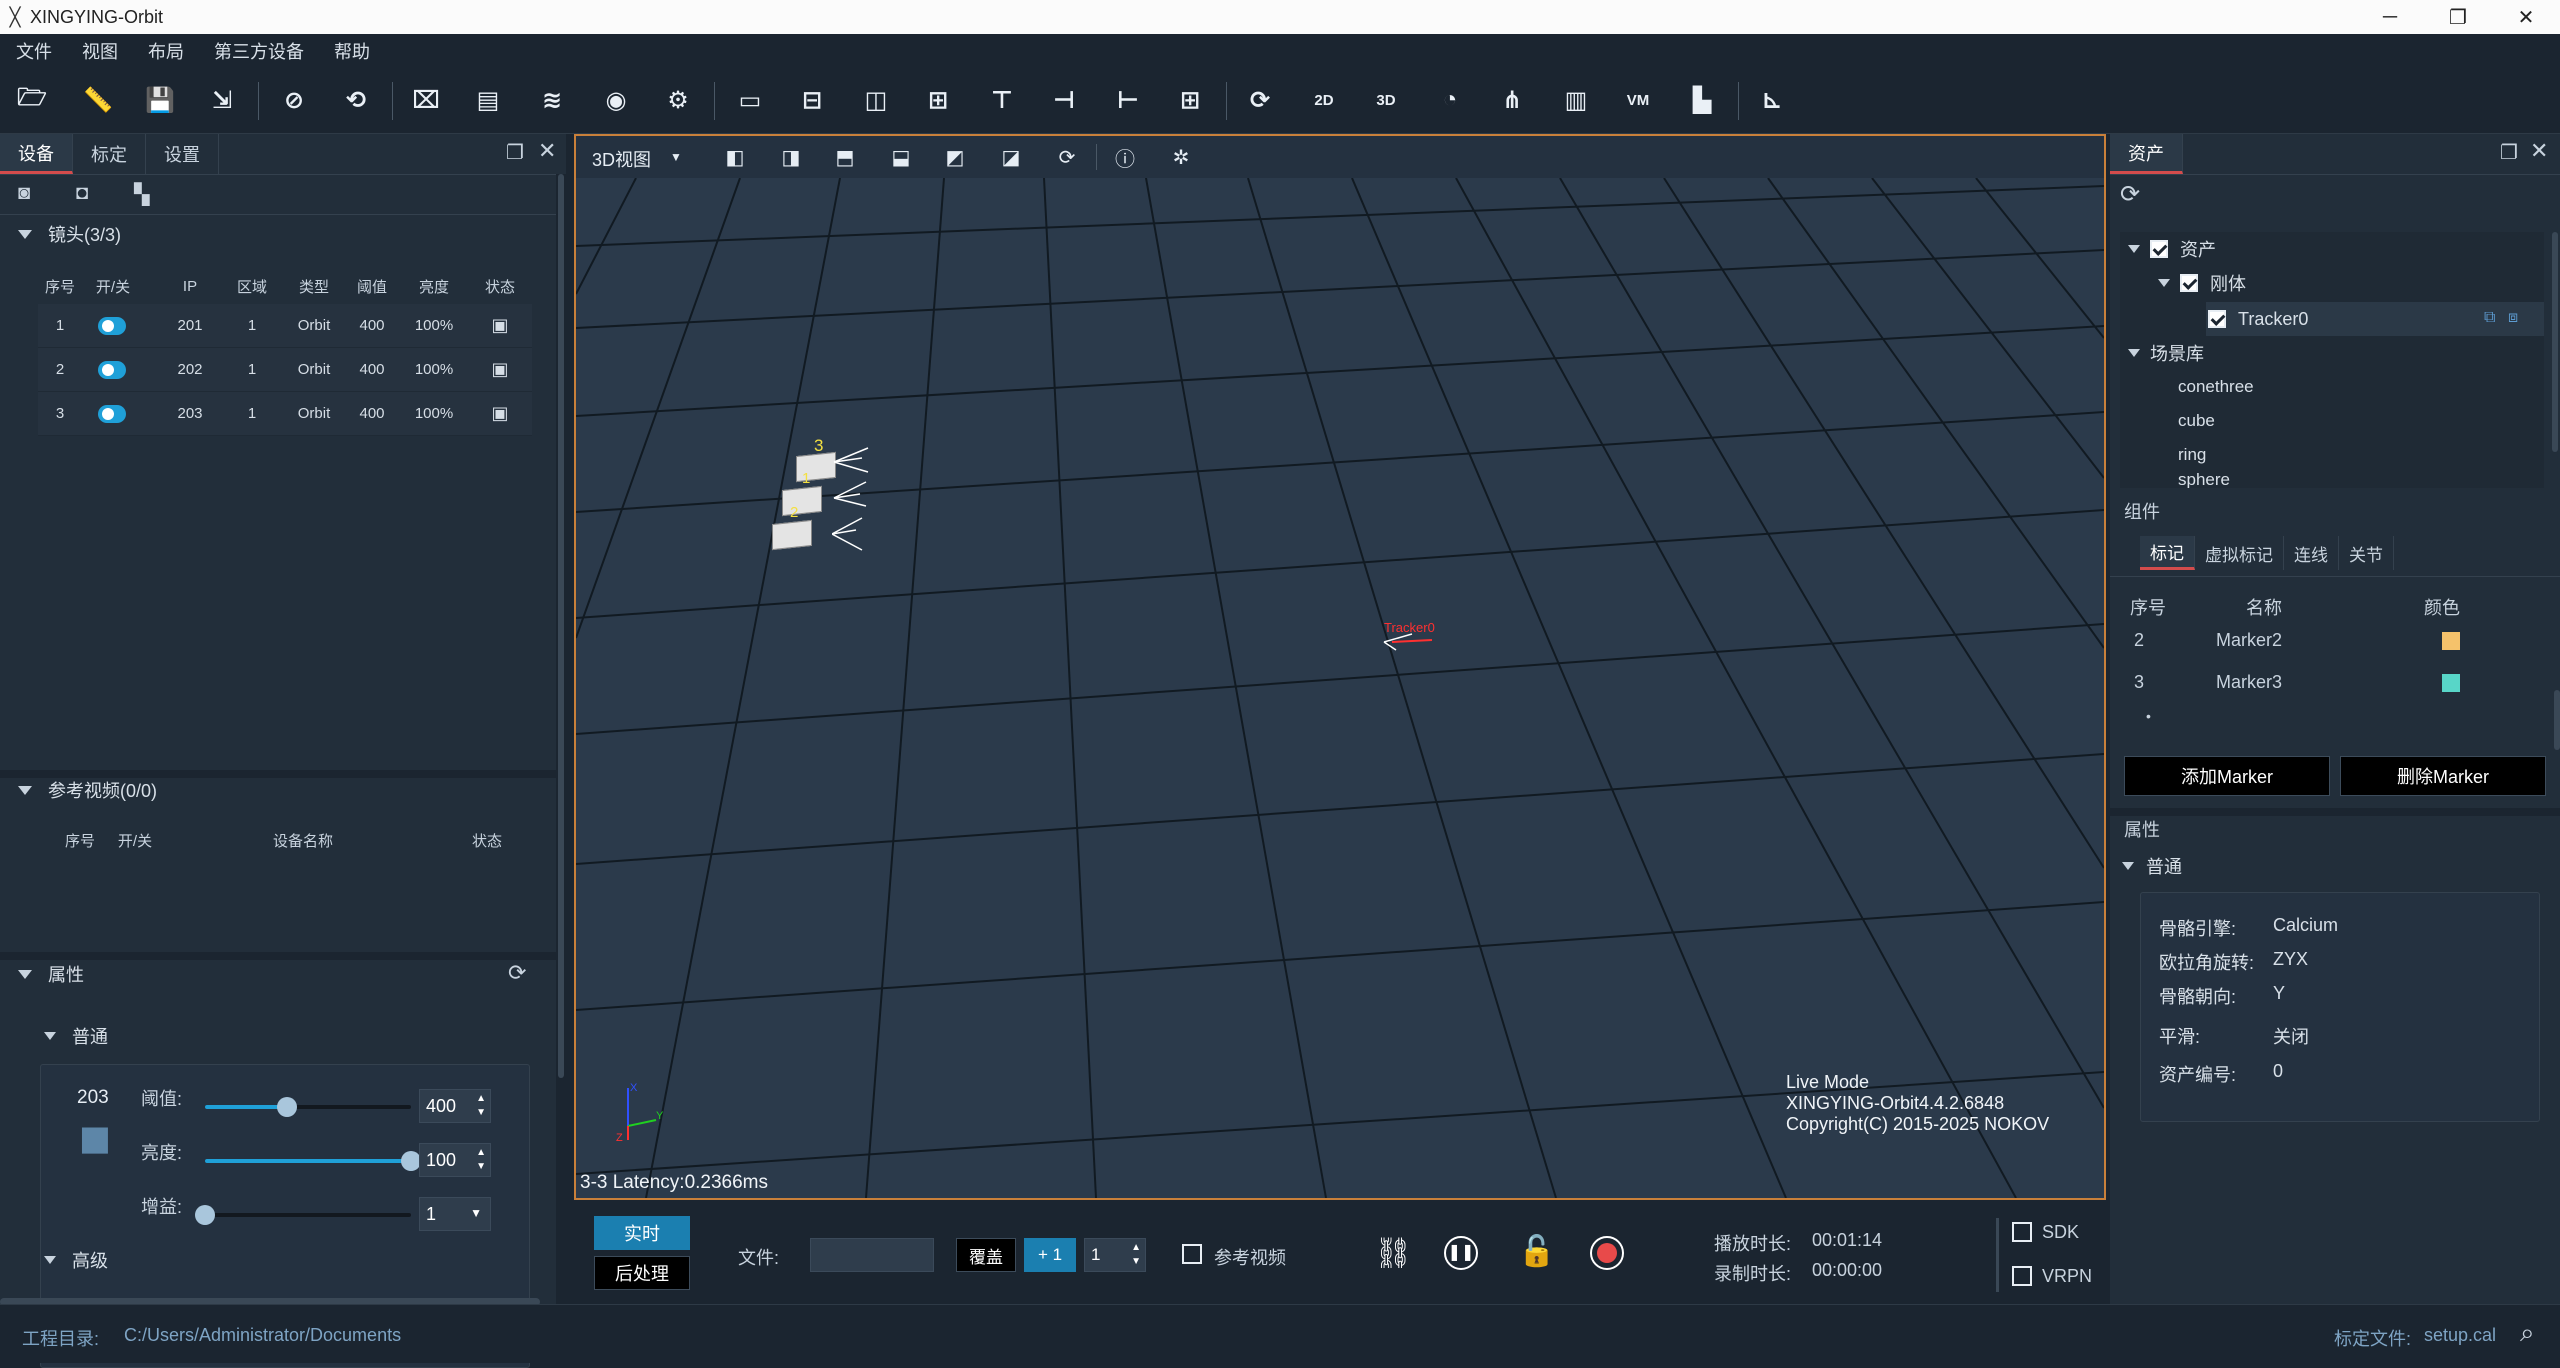 The height and width of the screenshot is (1368, 2560). I want to click on vrpn-checkbox, so click(2022, 1276).